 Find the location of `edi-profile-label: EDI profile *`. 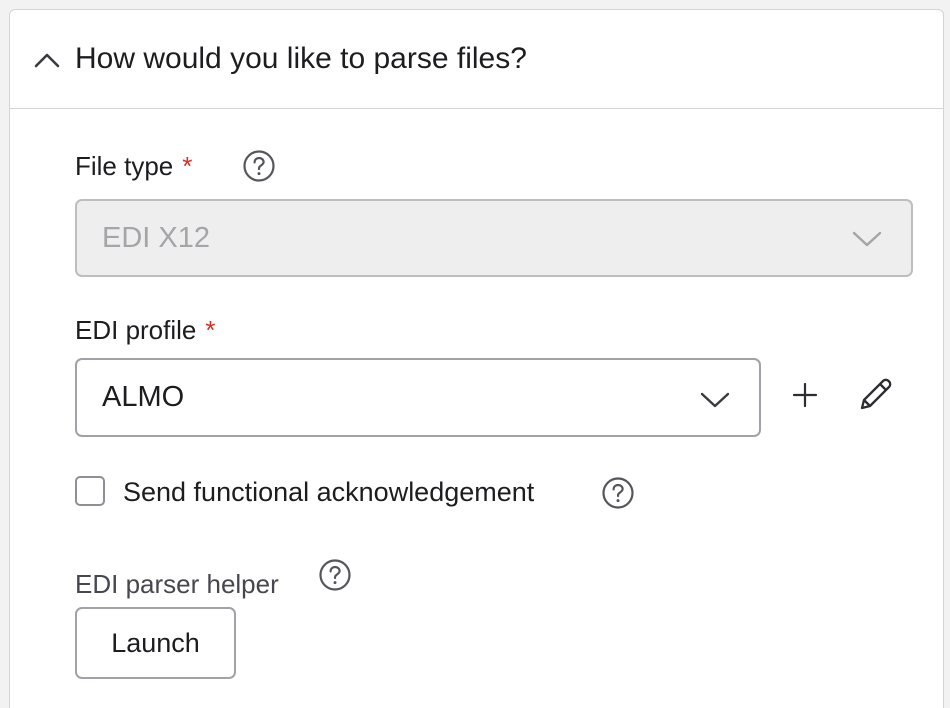

edi-profile-label: EDI profile * is located at coordinates (145, 330).